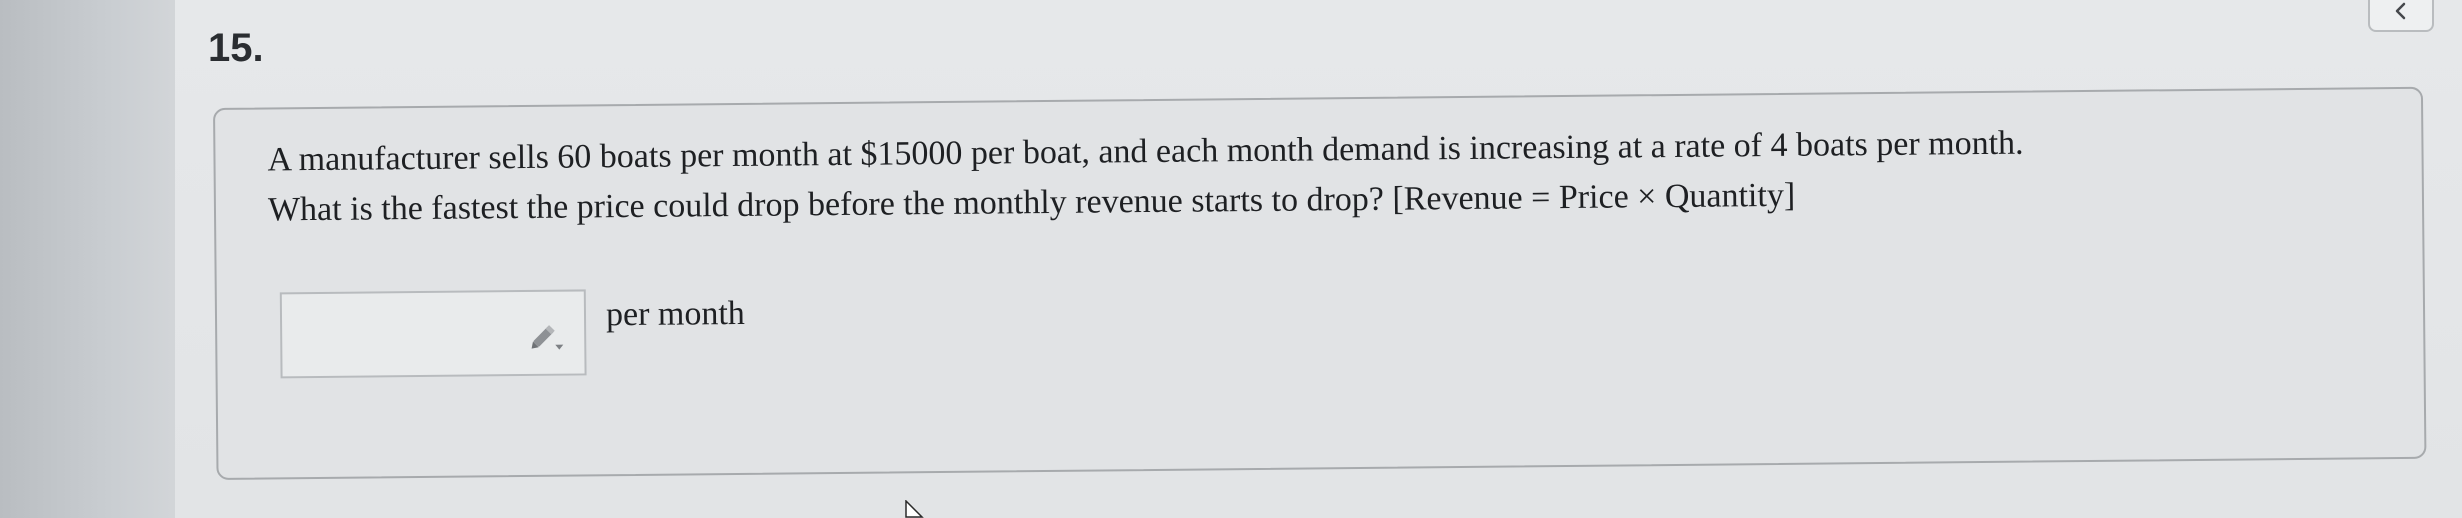  What do you see at coordinates (236, 48) in the screenshot?
I see `question-number: 15.` at bounding box center [236, 48].